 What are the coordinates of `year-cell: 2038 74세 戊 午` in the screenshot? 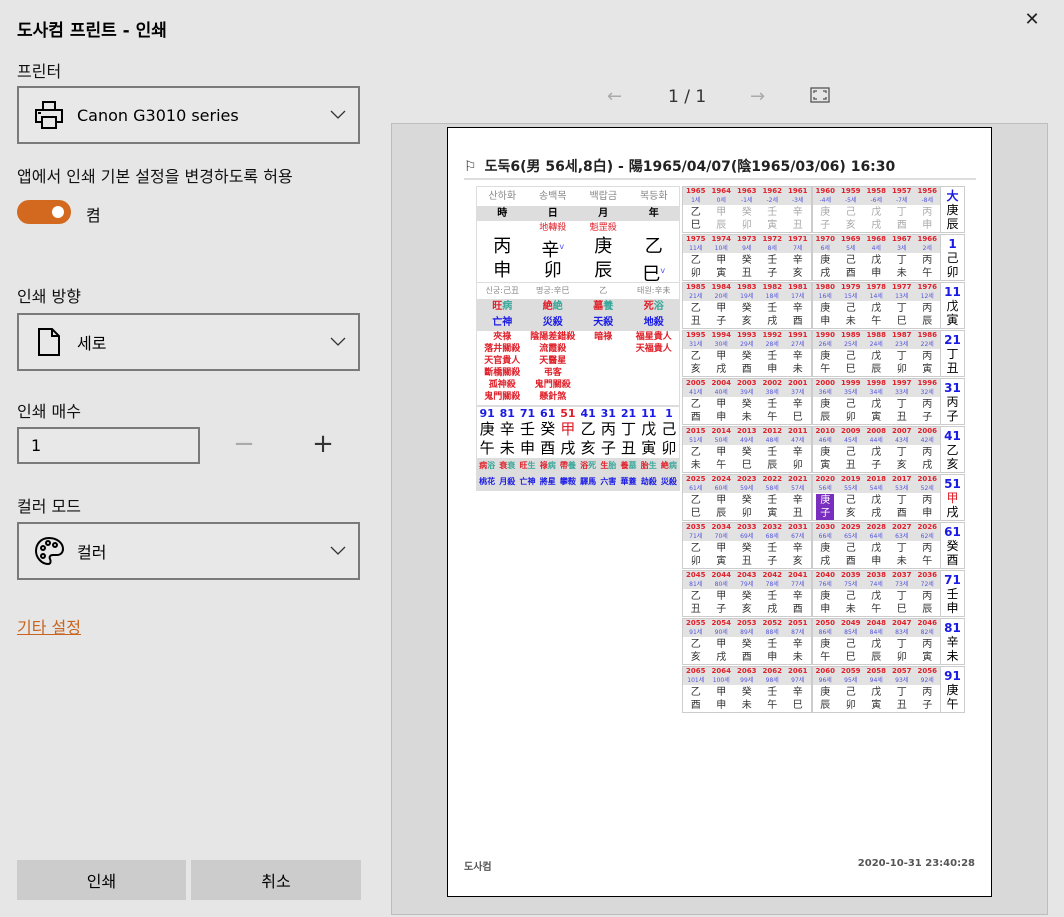 It's located at (876, 593).